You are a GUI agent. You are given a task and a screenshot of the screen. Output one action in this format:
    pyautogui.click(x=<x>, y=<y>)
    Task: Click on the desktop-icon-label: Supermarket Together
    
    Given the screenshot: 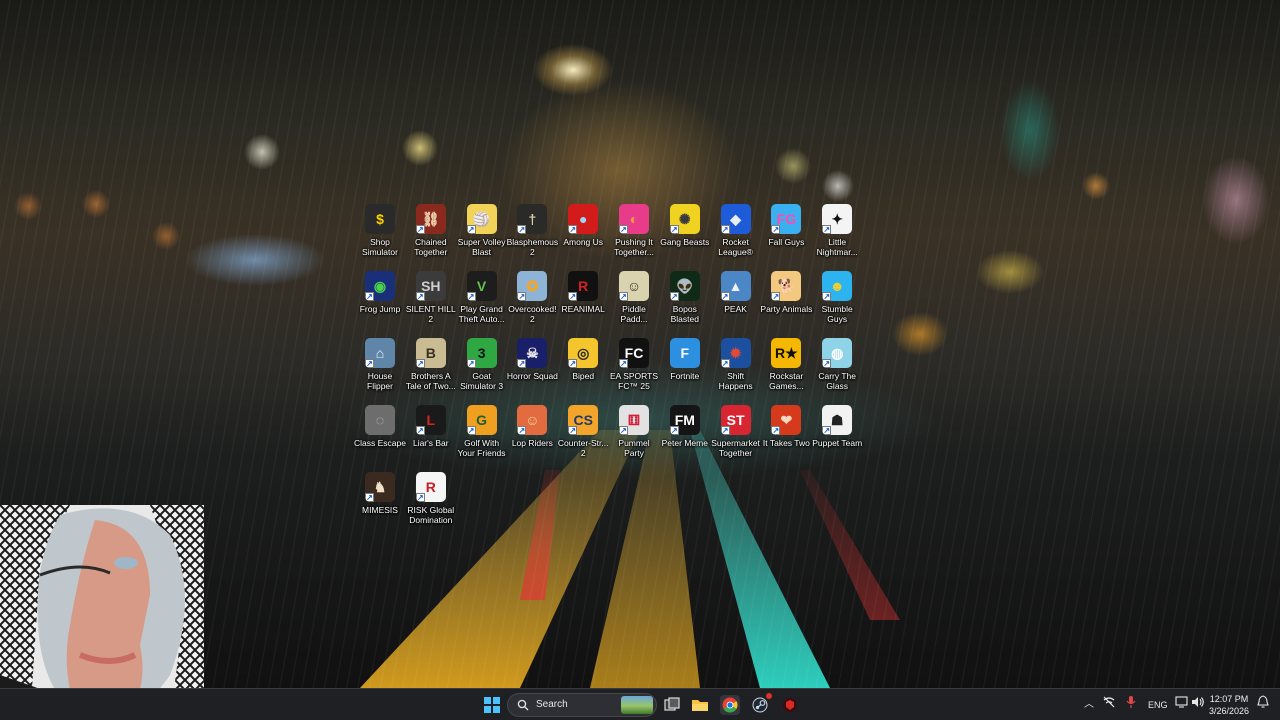 What is the action you would take?
    pyautogui.click(x=735, y=448)
    